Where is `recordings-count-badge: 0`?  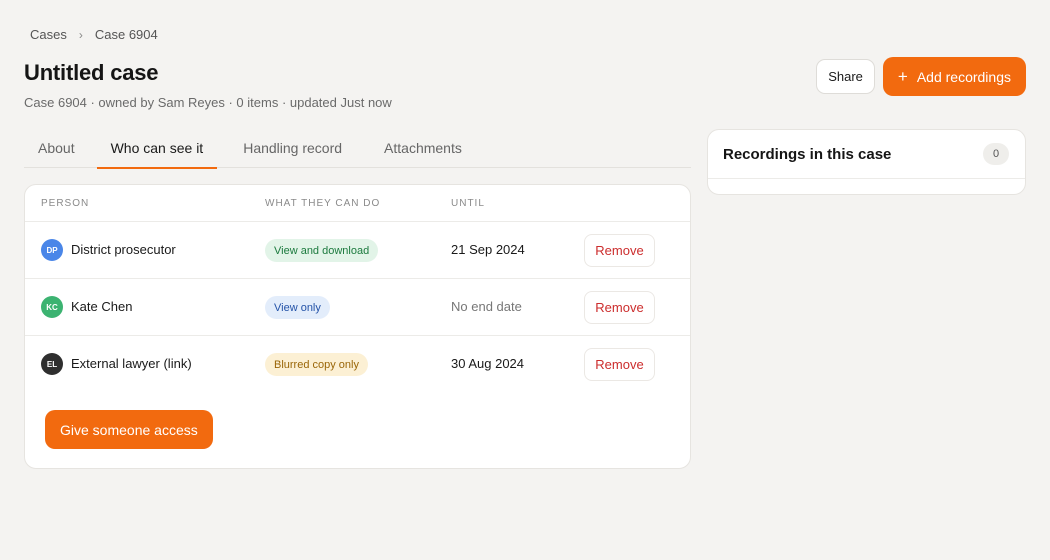
recordings-count-badge: 0 is located at coordinates (996, 154).